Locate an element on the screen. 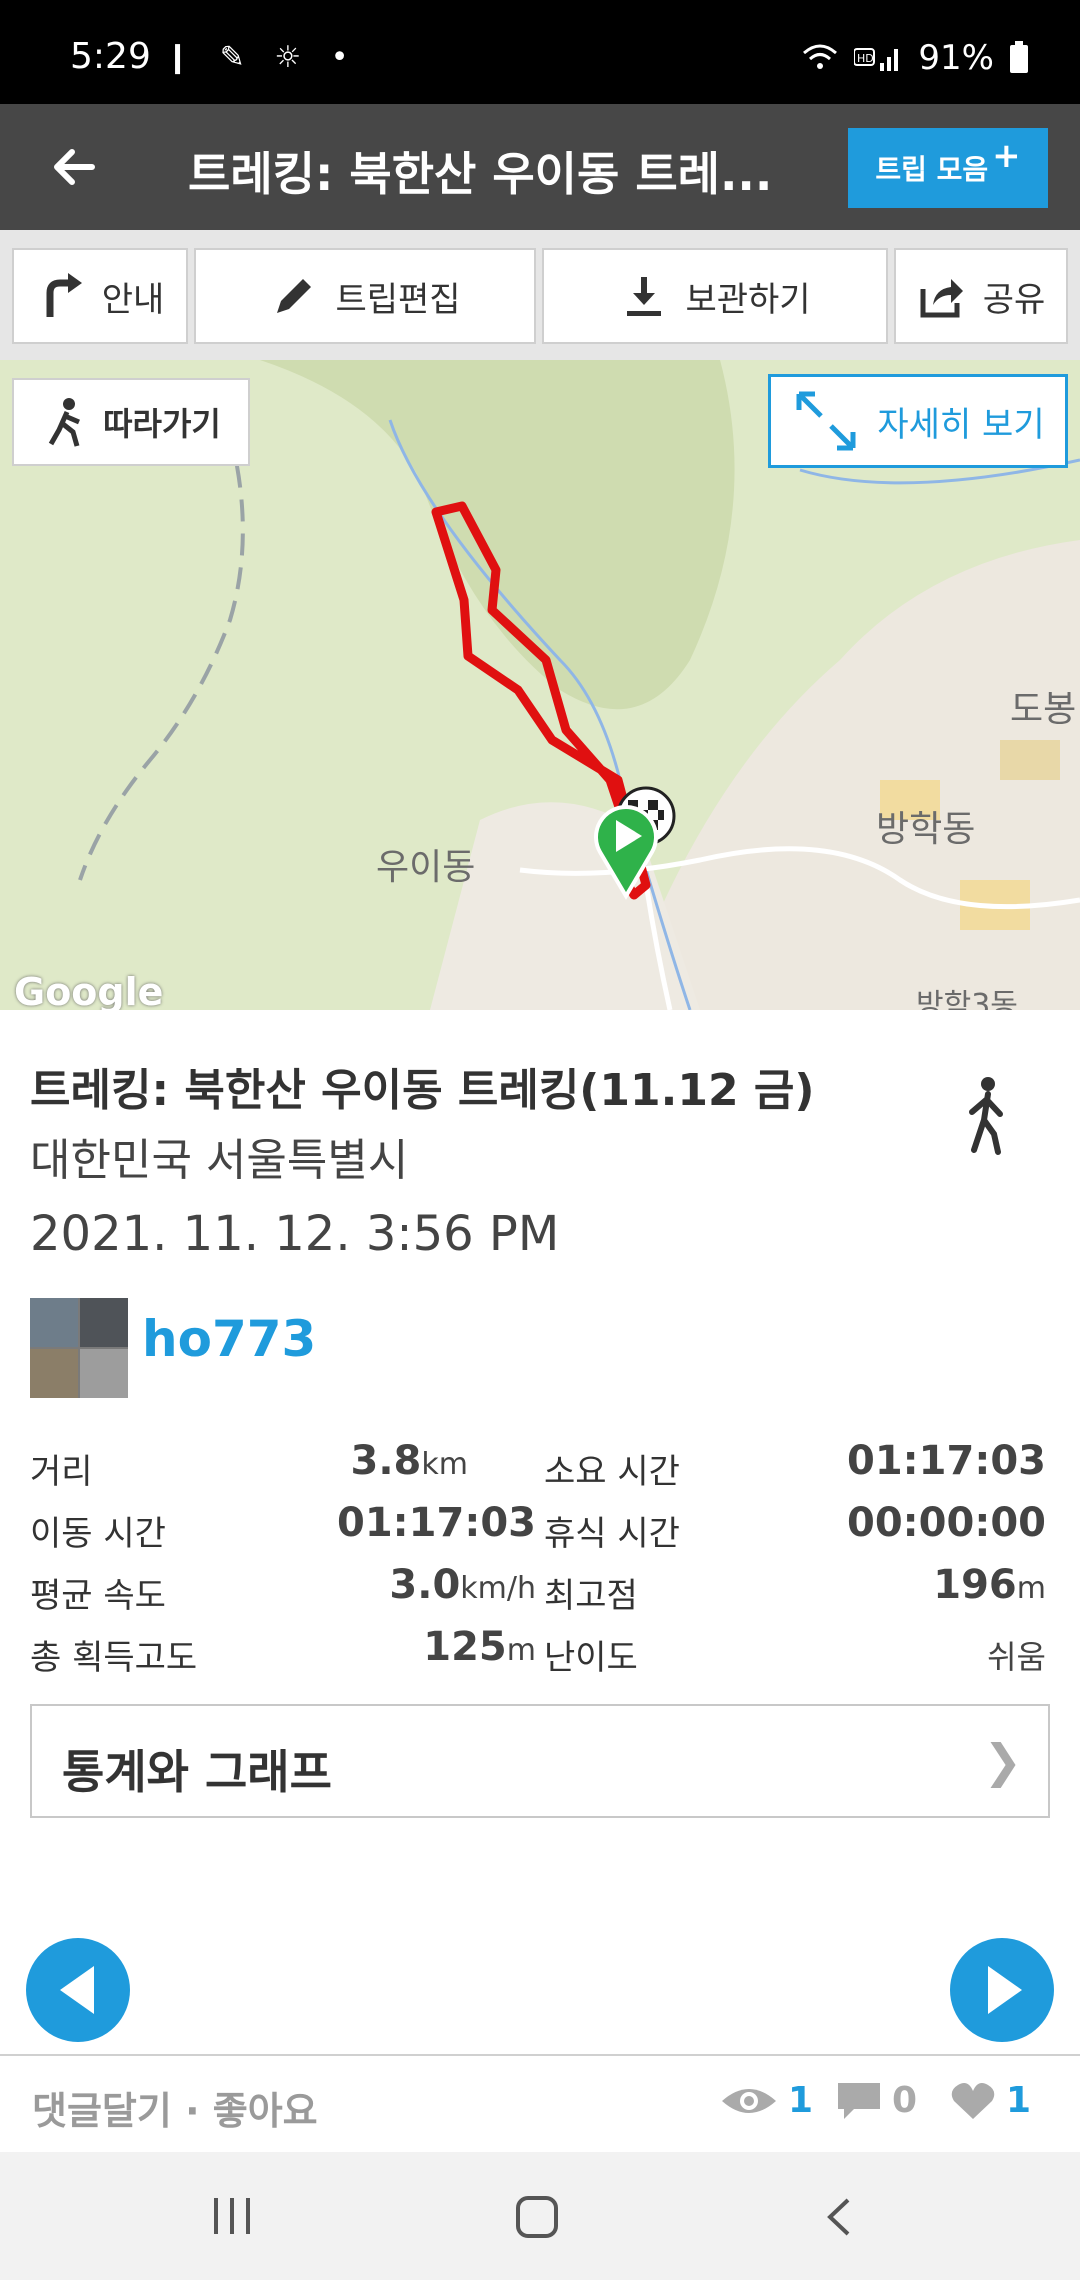 This screenshot has width=1080, height=2280. username-link: ho773 is located at coordinates (229, 1339).